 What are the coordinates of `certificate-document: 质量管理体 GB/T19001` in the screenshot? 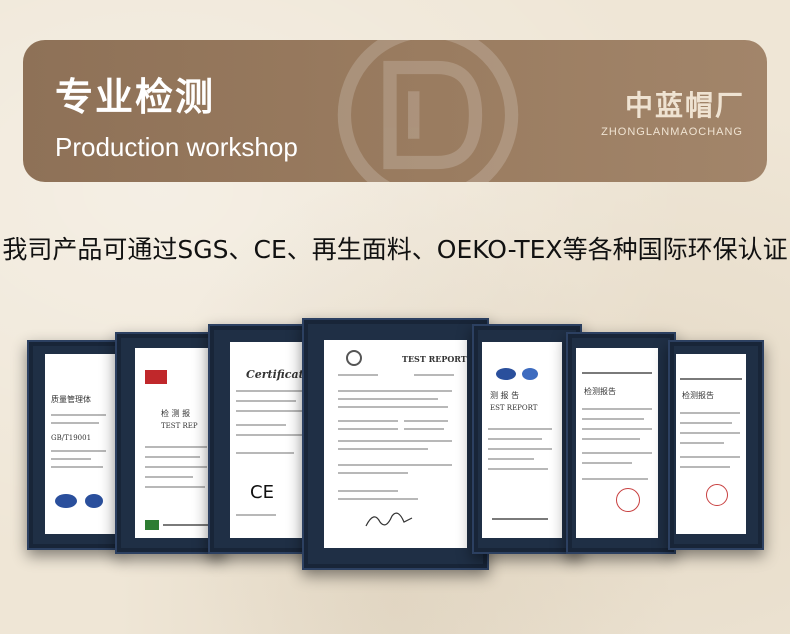 It's located at (80, 444).